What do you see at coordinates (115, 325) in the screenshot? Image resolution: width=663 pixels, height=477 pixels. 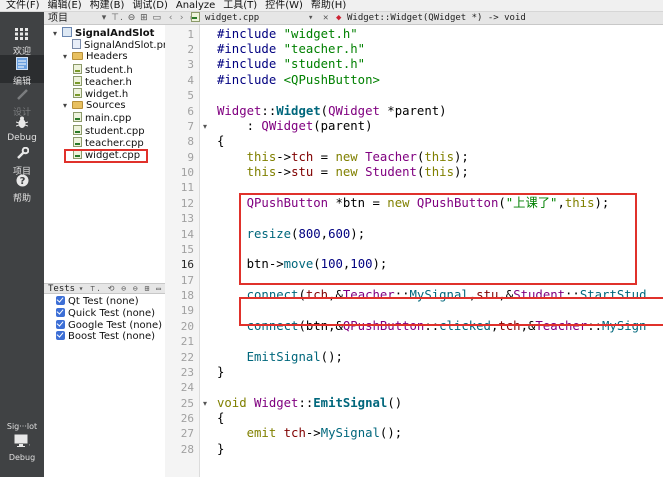 I see `test-item-label: Google Test (none)` at bounding box center [115, 325].